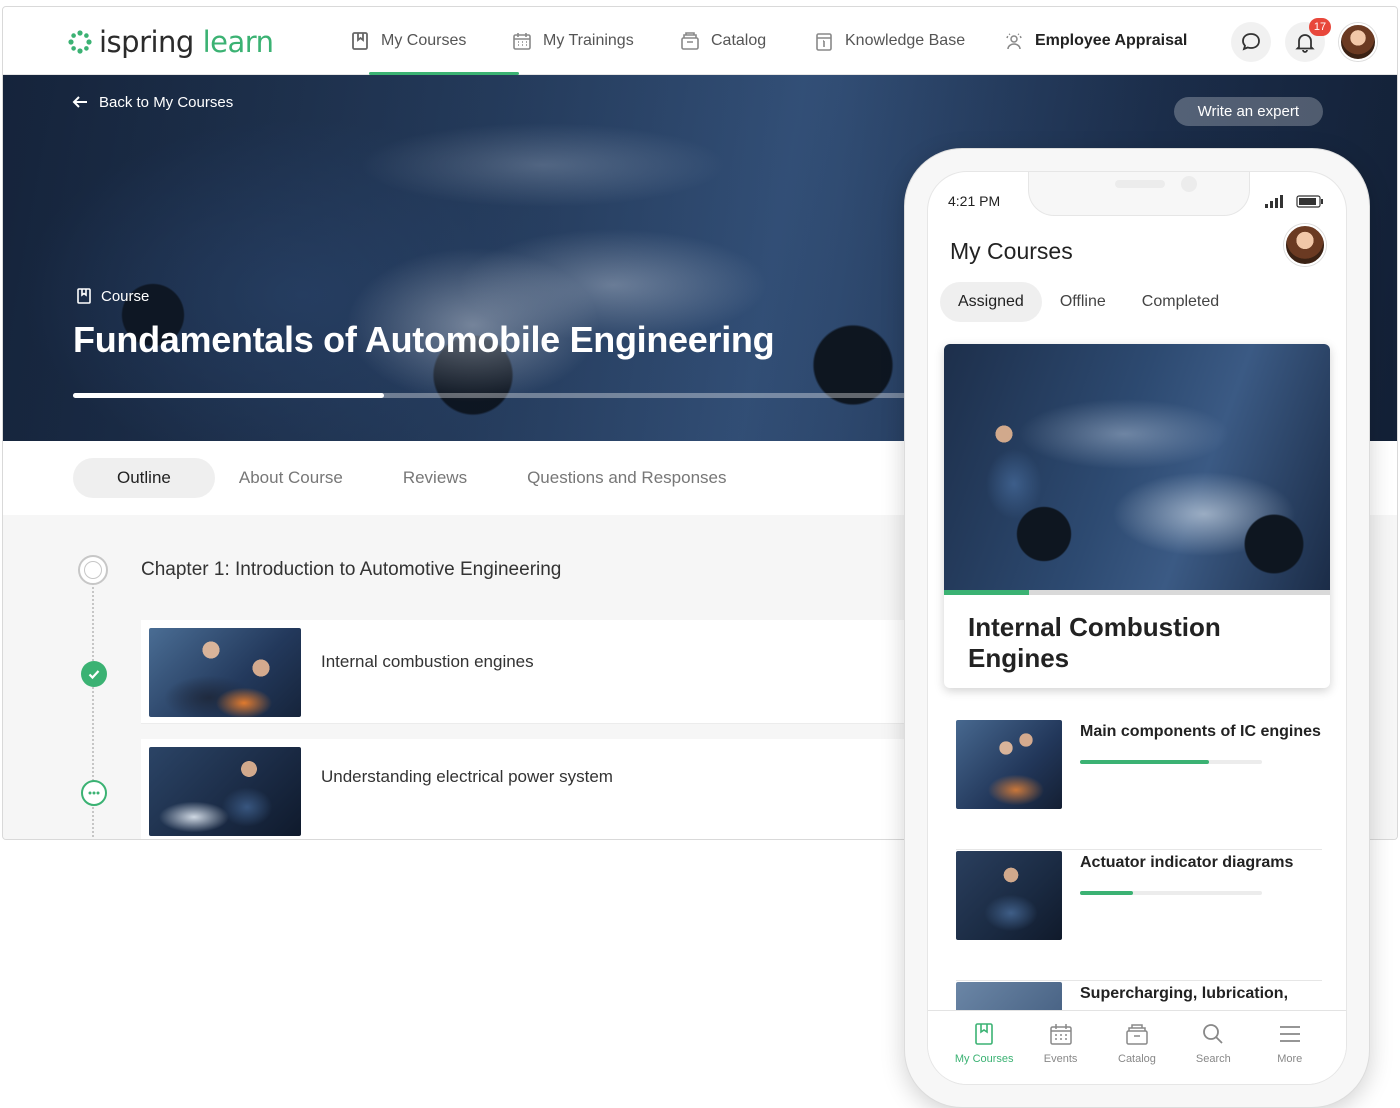  What do you see at coordinates (1213, 1047) in the screenshot?
I see `bottom-nav-search: Search` at bounding box center [1213, 1047].